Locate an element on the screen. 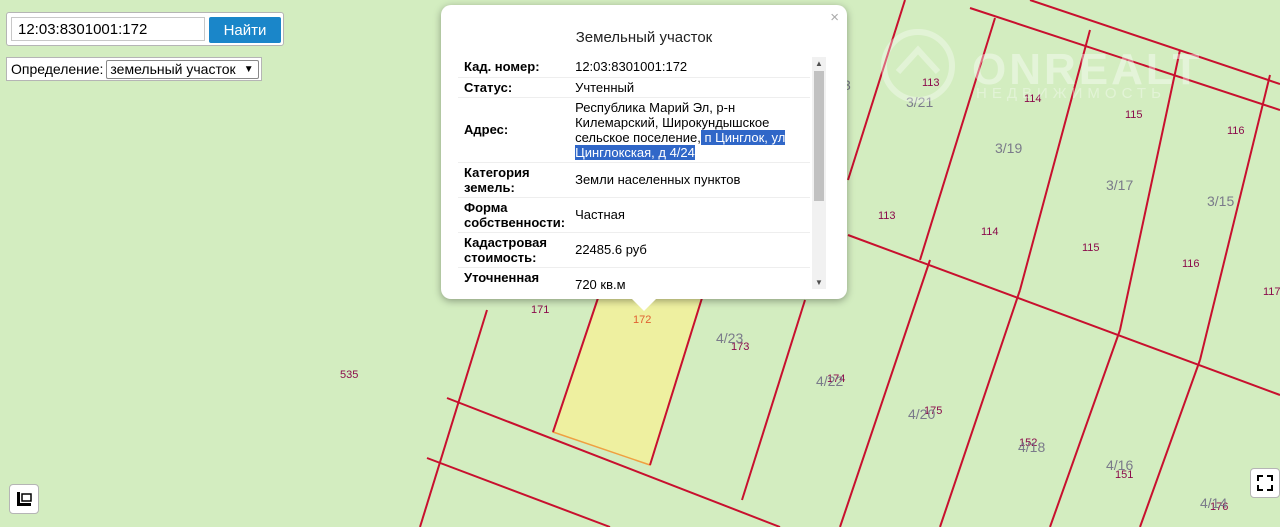  block-label: 4/22 is located at coordinates (829, 381).